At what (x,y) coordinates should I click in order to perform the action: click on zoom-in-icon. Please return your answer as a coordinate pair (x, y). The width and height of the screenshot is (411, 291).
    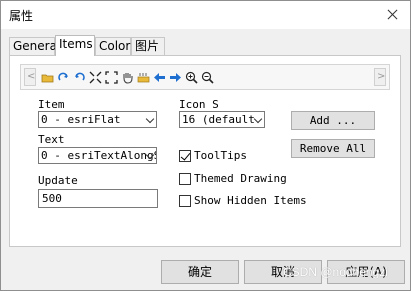
    Looking at the image, I should click on (191, 77).